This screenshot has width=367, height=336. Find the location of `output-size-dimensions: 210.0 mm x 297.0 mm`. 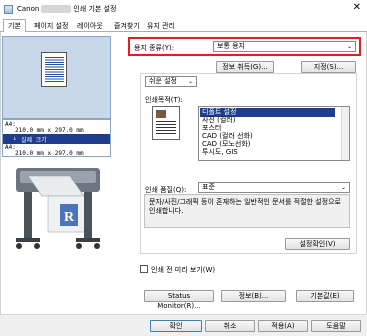

output-size-dimensions: 210.0 mm x 297.0 mm is located at coordinates (49, 153).